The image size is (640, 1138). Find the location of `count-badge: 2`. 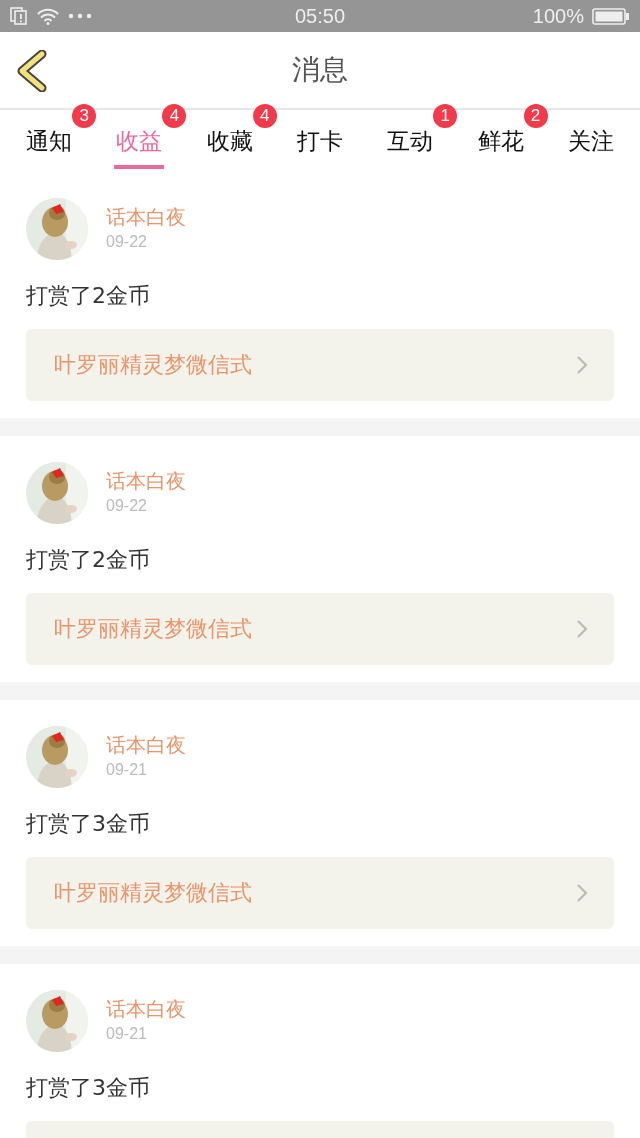

count-badge: 2 is located at coordinates (535, 116).